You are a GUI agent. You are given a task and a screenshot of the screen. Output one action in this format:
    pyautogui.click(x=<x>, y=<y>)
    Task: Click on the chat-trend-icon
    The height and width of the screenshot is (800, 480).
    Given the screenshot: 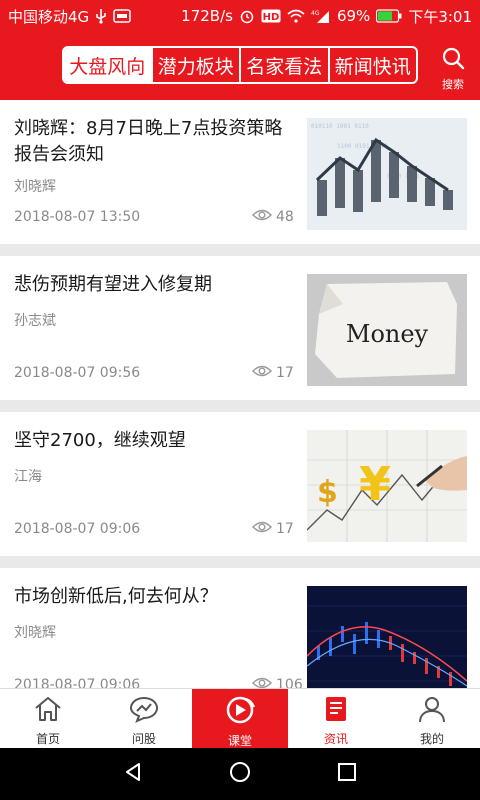 What is the action you would take?
    pyautogui.click(x=144, y=710)
    